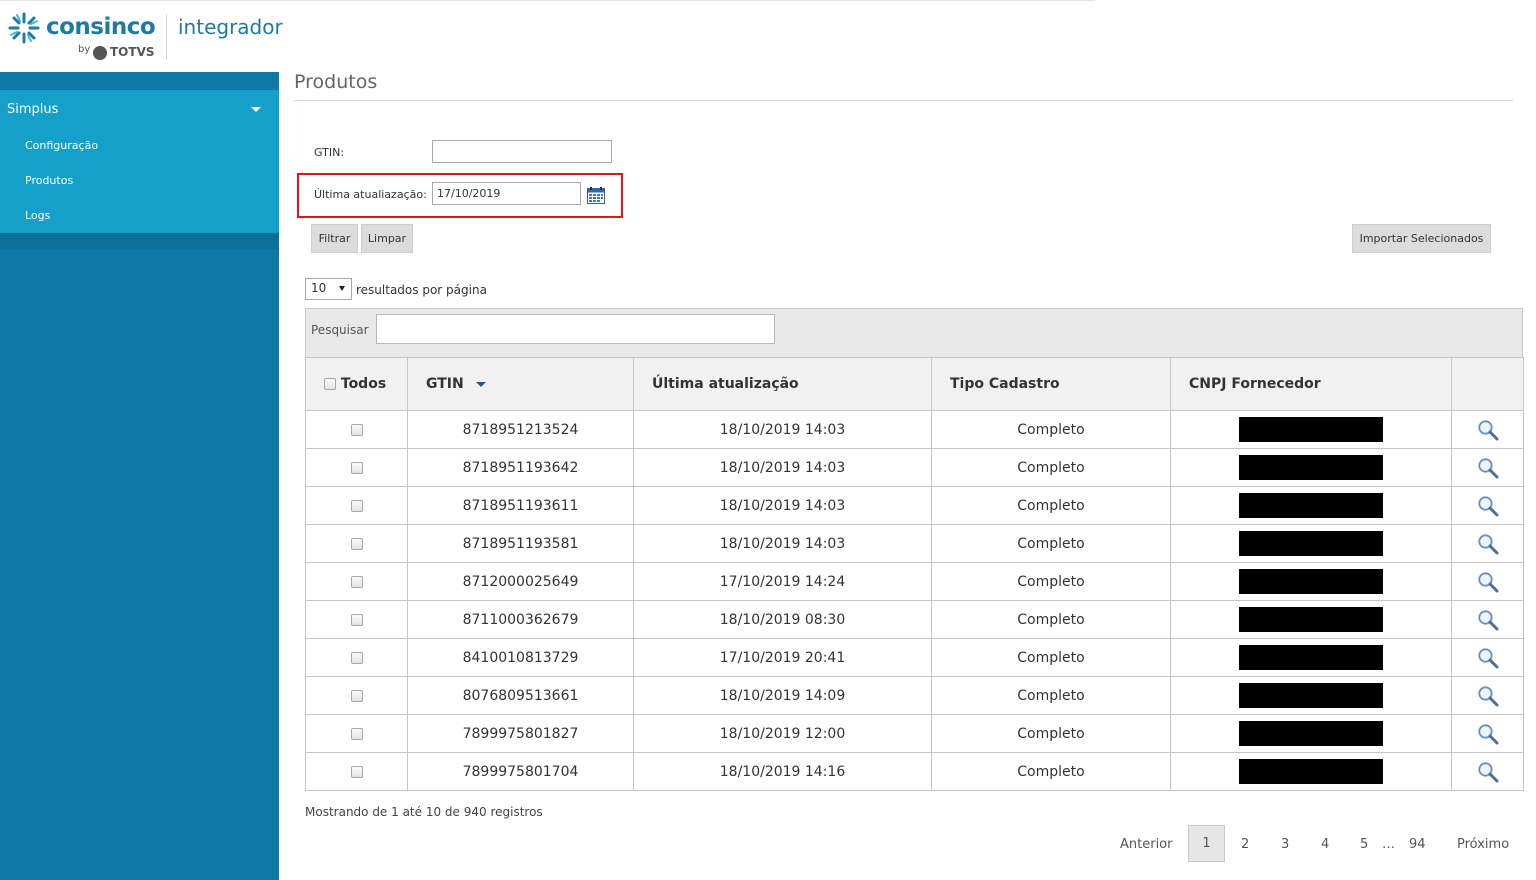 The height and width of the screenshot is (880, 1536). Describe the element at coordinates (1325, 844) in the screenshot. I see `pagination-page: 4` at that location.